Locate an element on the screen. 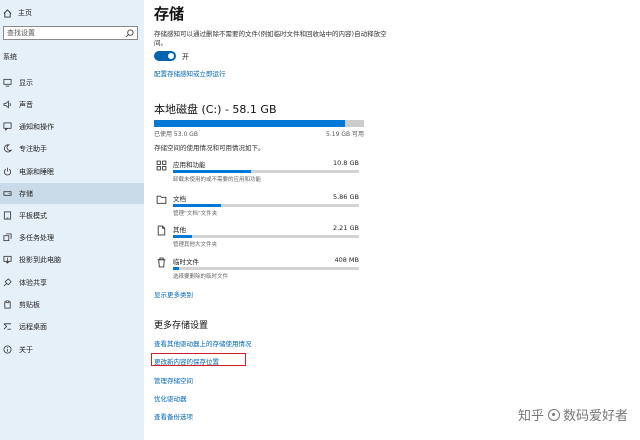 This screenshot has height=440, width=640. disk-free-text: 5.19 GB 可用 is located at coordinates (345, 134).